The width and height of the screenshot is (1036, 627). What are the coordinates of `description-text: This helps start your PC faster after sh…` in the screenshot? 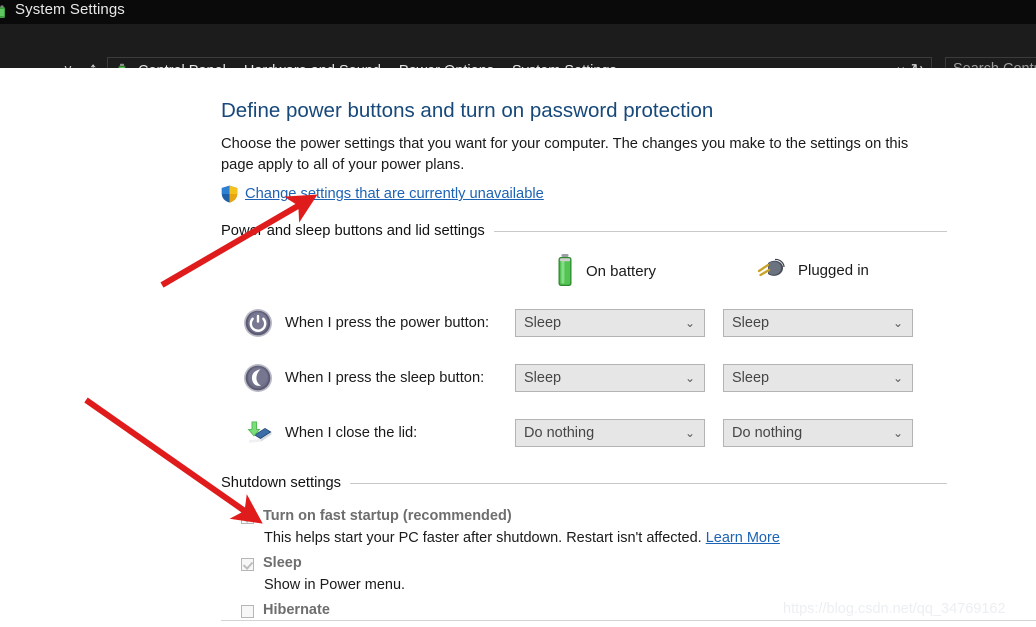 It's located at (483, 538).